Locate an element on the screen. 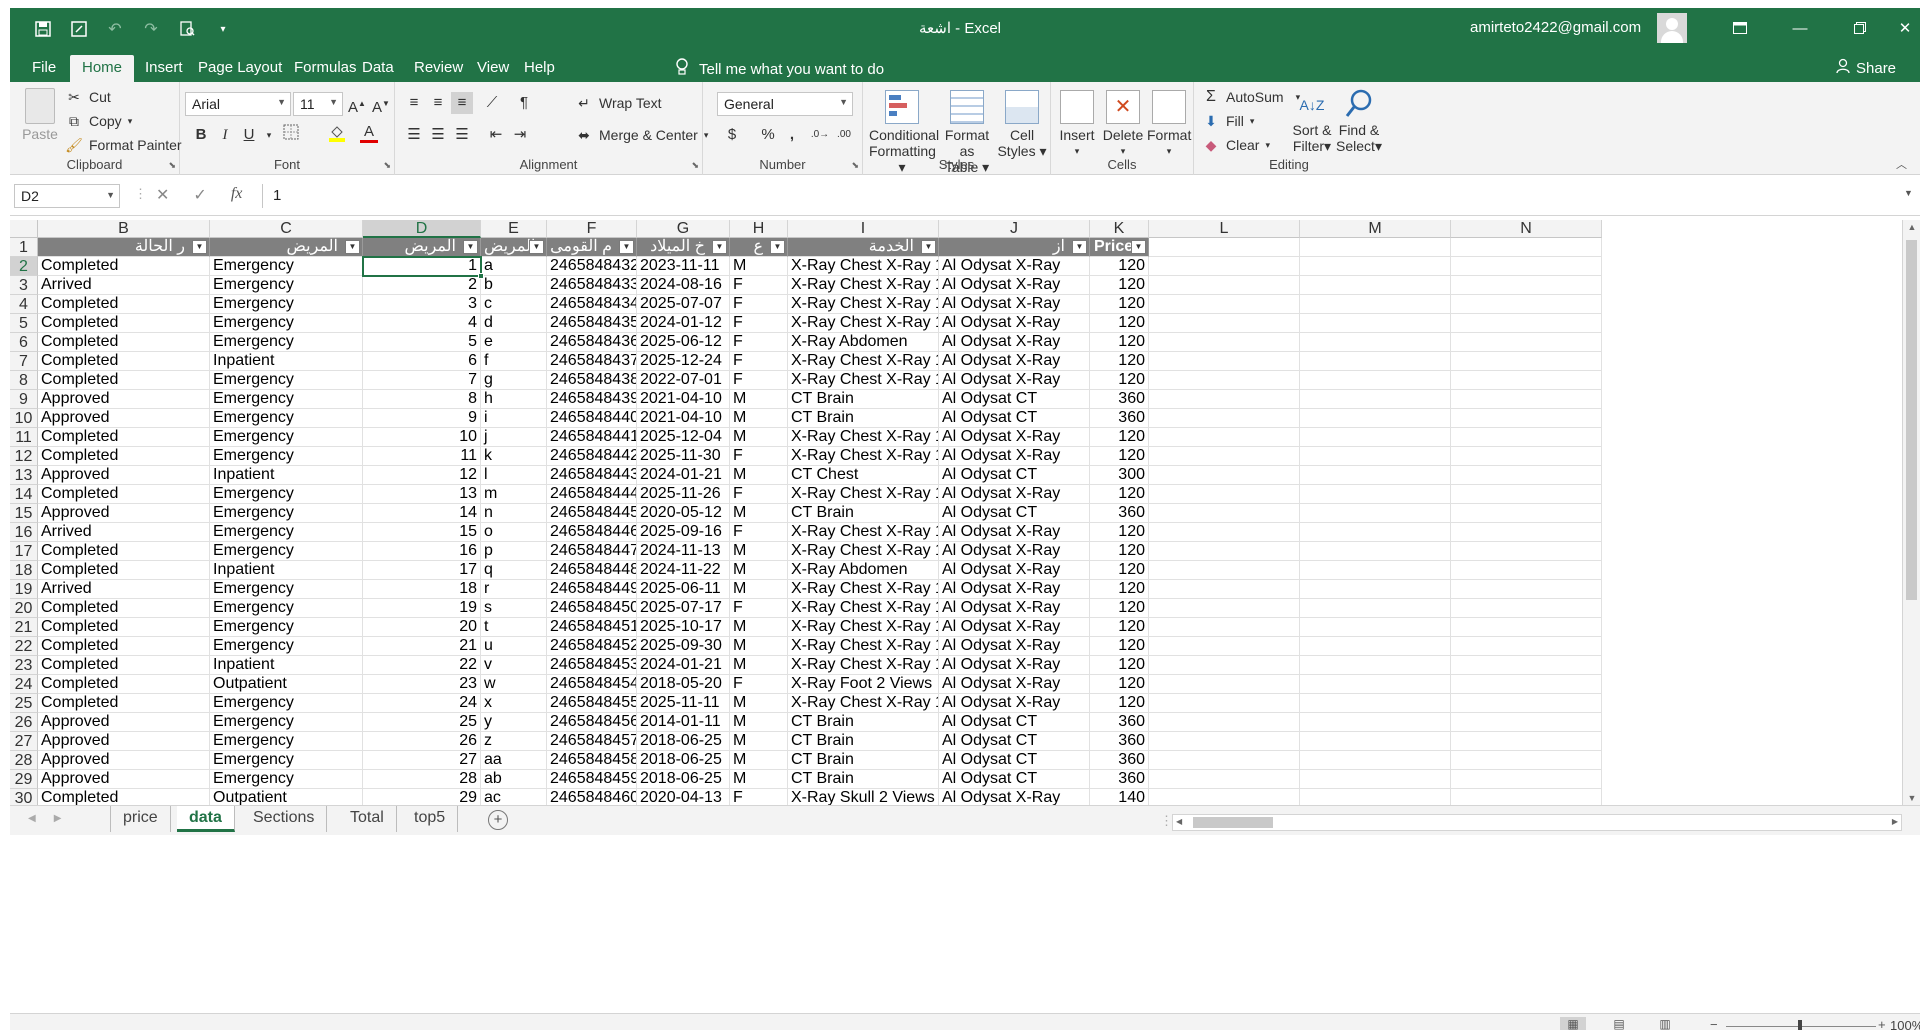 The image size is (1920, 1030). add-sheet-icon: + is located at coordinates (498, 820).